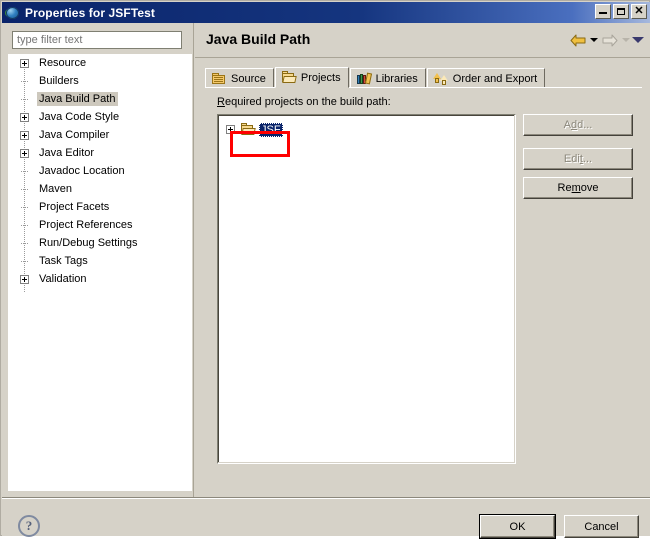  I want to click on cancel-button-label: Cancel, so click(601, 526).